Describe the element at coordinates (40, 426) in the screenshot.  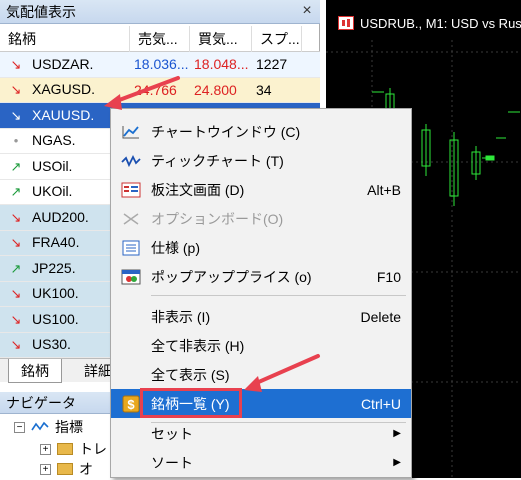
I see `indicator-icon` at that location.